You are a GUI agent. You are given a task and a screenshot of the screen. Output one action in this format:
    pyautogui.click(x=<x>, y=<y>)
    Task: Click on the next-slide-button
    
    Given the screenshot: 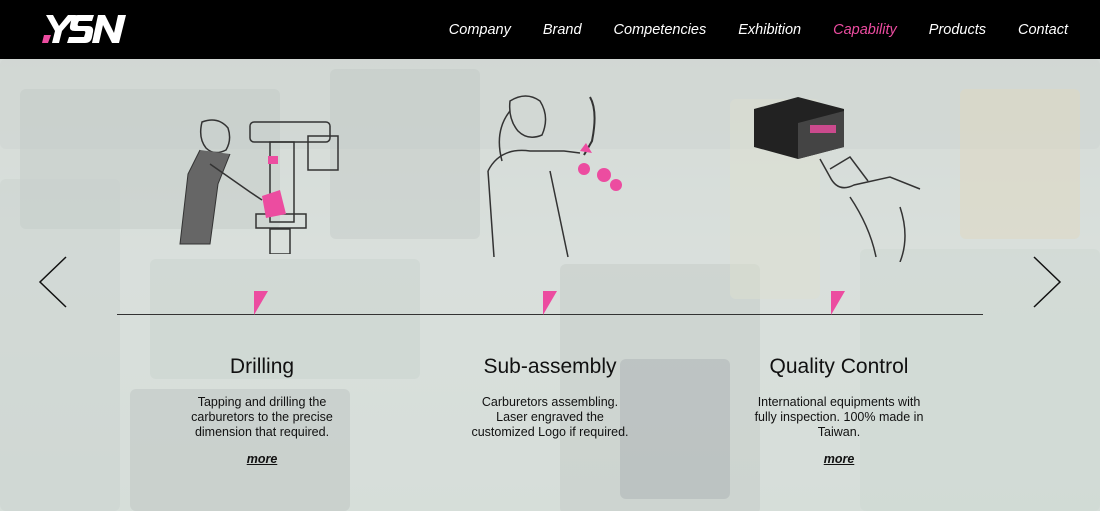 What is the action you would take?
    pyautogui.click(x=1047, y=282)
    